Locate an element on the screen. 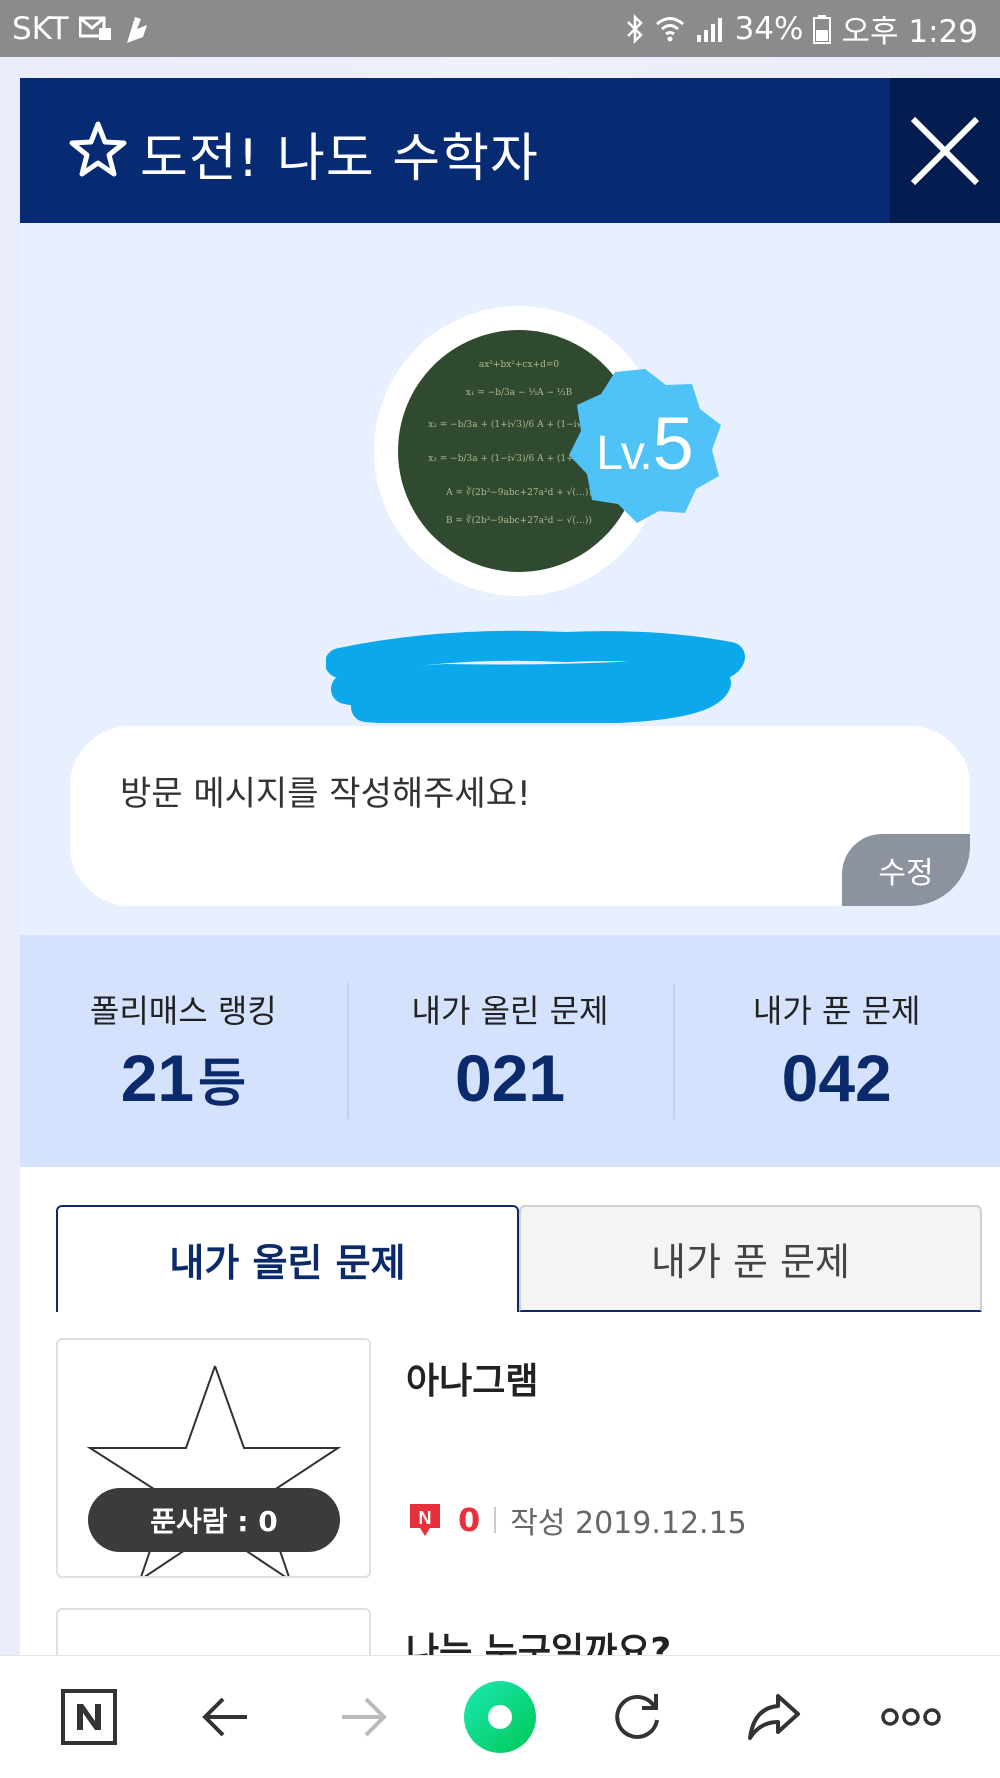 The width and height of the screenshot is (1000, 1778). status-bar: SKT 34% 오후 1:29 is located at coordinates (500, 28).